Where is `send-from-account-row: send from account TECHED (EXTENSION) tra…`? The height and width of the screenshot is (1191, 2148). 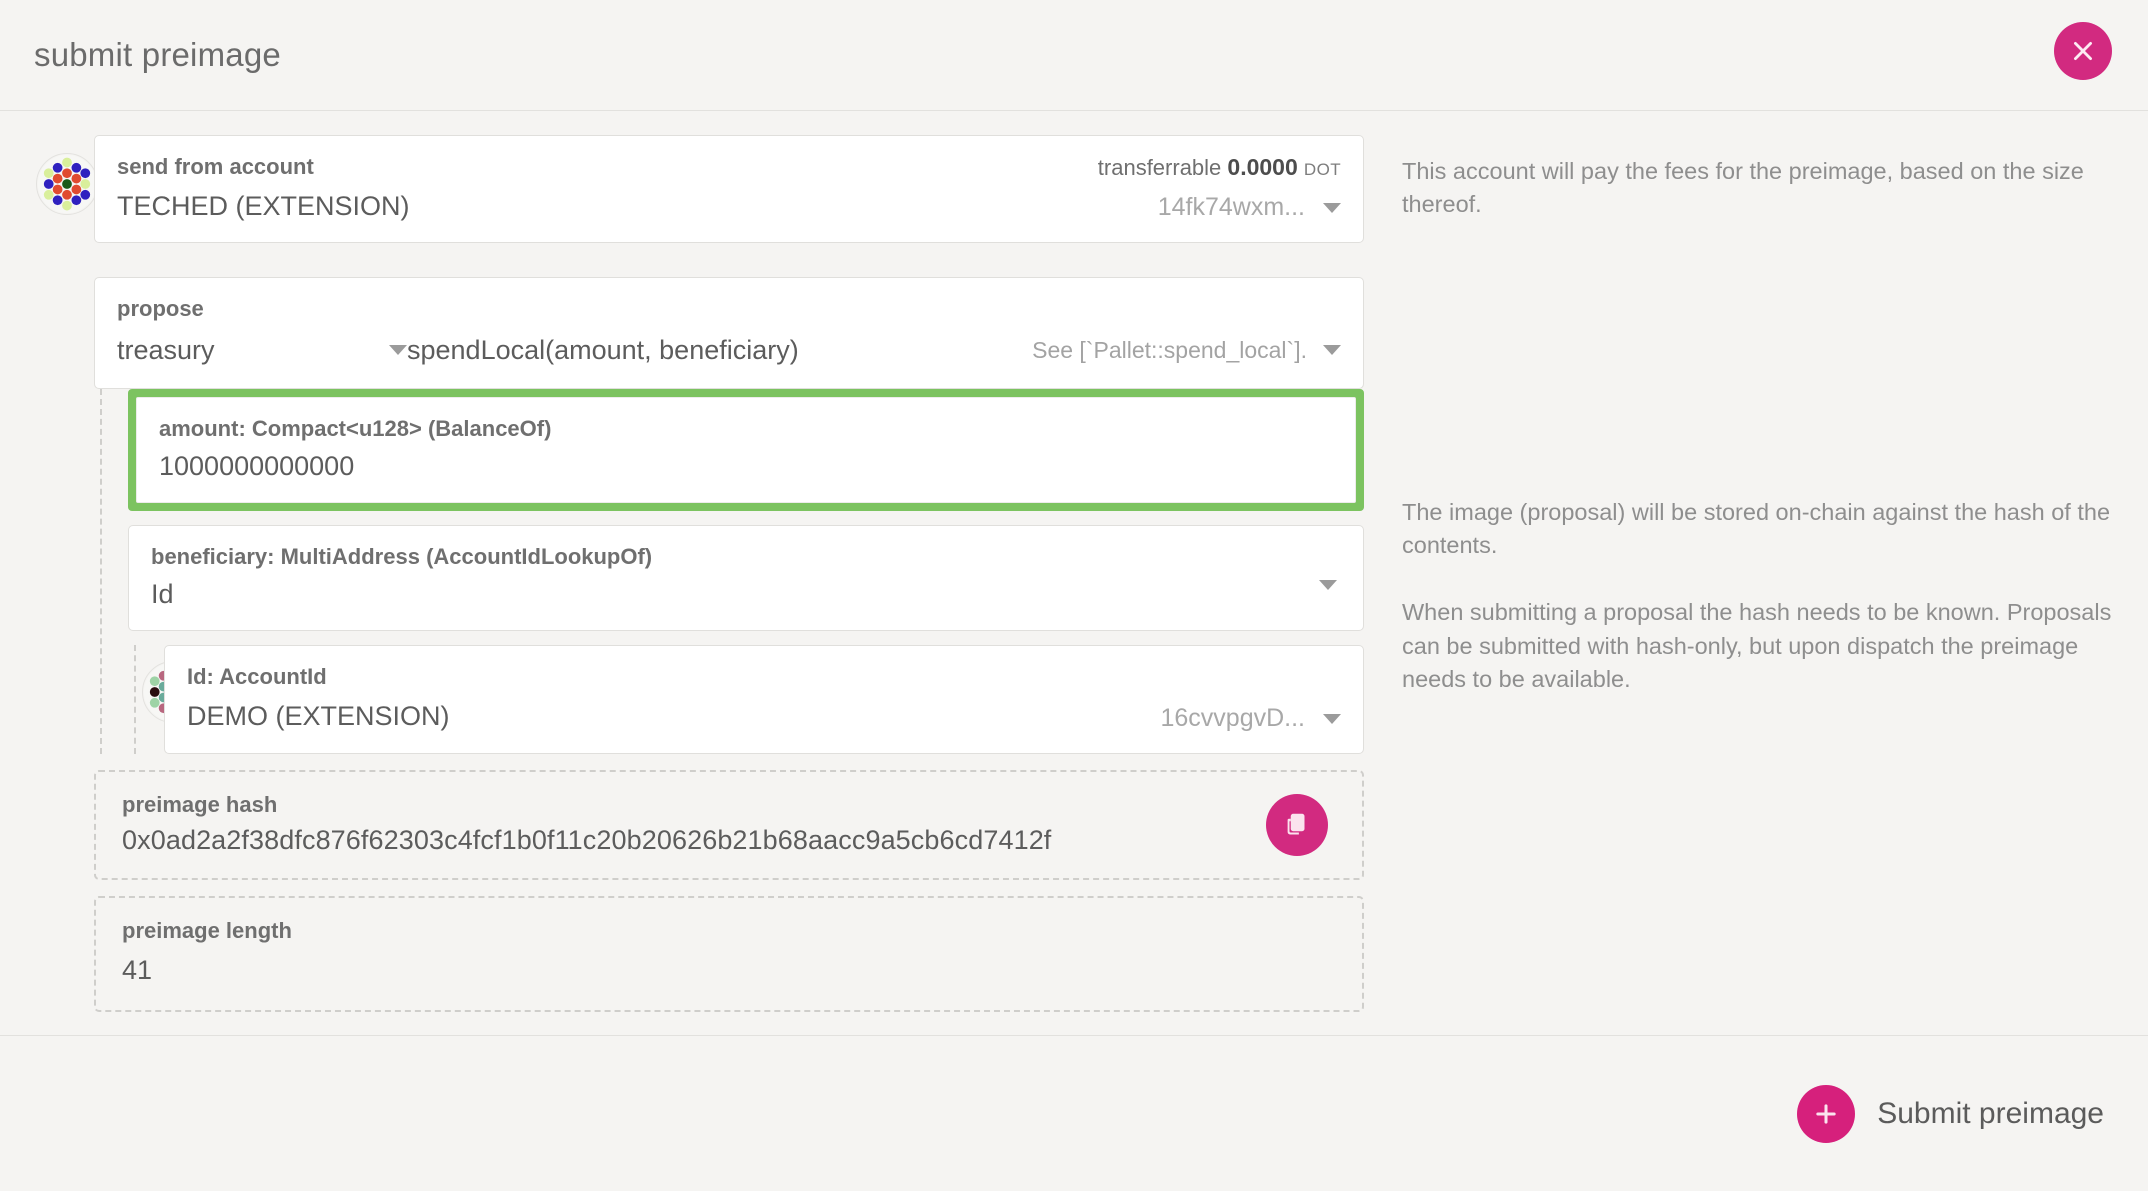
send-from-account-row: send from account TECHED (EXTENSION) tra… is located at coordinates (700, 189).